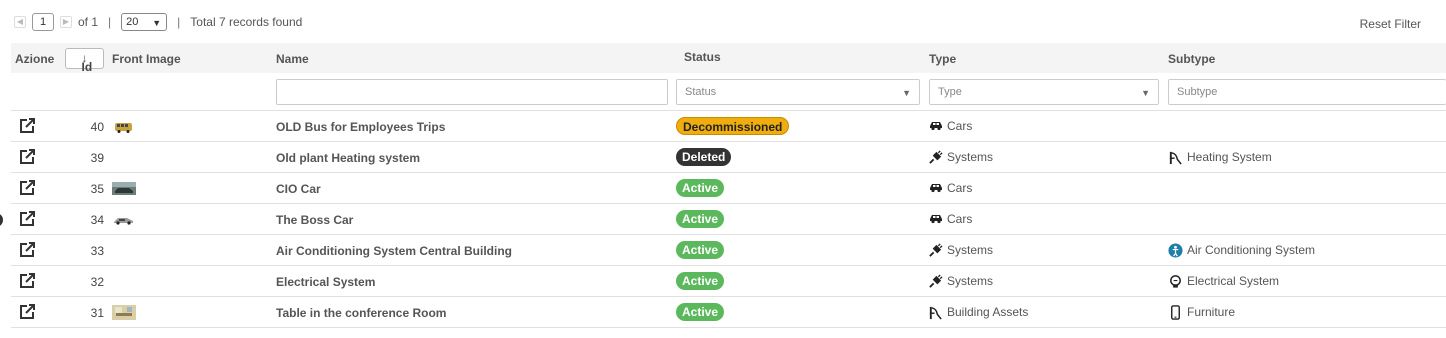 The image size is (1446, 338). What do you see at coordinates (733, 126) in the screenshot?
I see `status-badge: Decommissioned` at bounding box center [733, 126].